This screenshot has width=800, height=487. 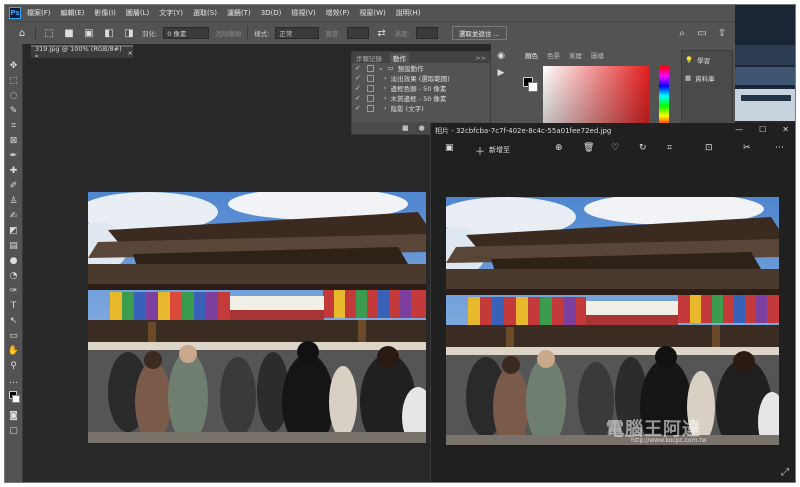 I want to click on height-input, so click(x=426, y=33).